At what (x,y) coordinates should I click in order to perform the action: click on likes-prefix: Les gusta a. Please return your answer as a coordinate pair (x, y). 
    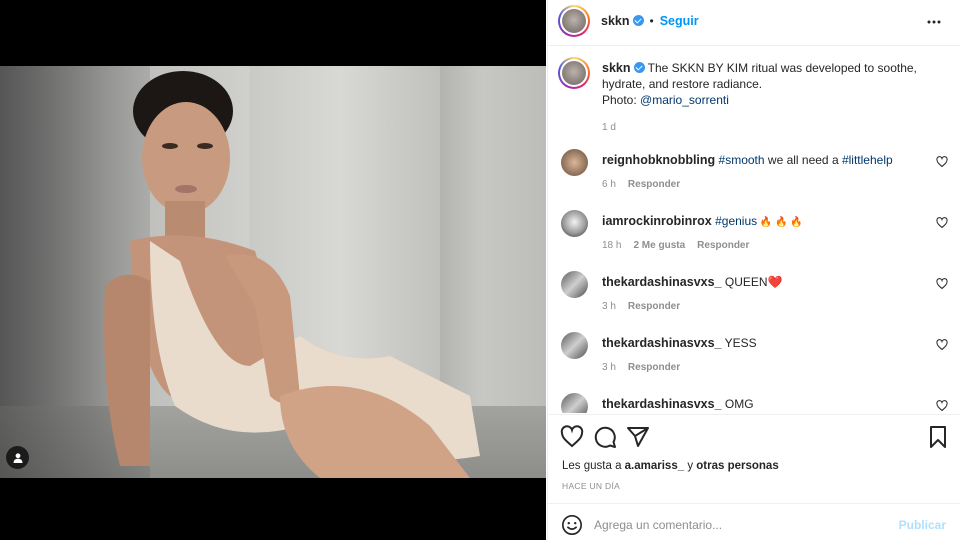
    Looking at the image, I should click on (593, 466).